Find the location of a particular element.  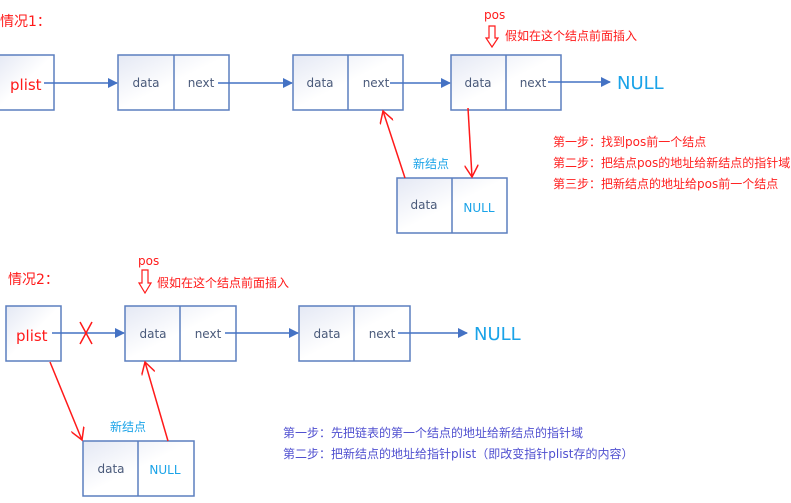

case1-node-2: data next is located at coordinates (348, 82).